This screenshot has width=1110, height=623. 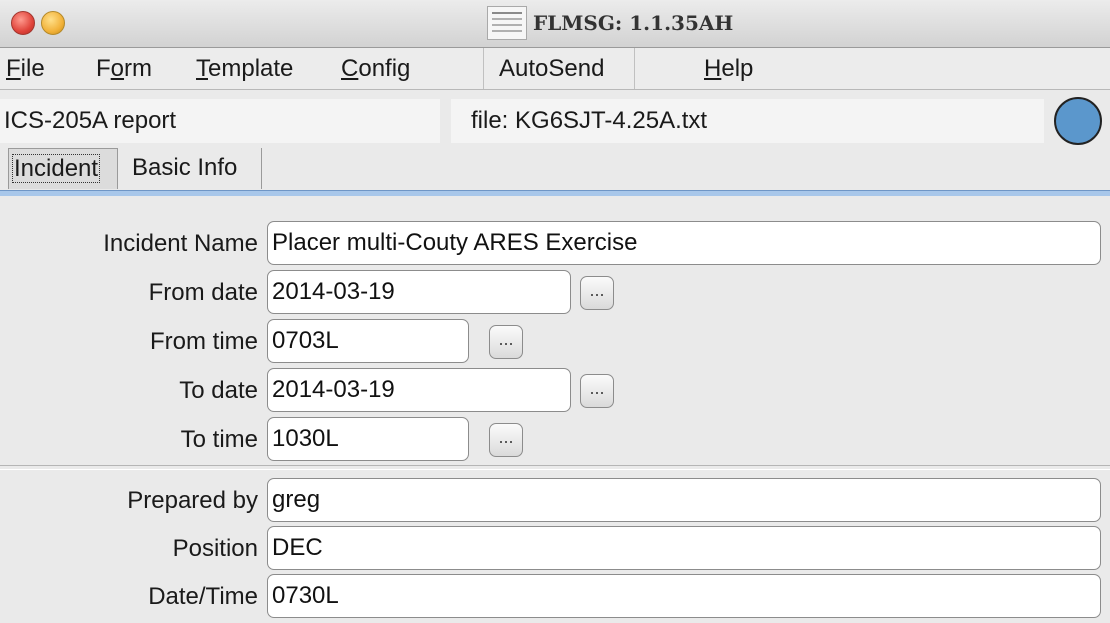 I want to click on tab-bar: Incident Basic Info, so click(x=555, y=169).